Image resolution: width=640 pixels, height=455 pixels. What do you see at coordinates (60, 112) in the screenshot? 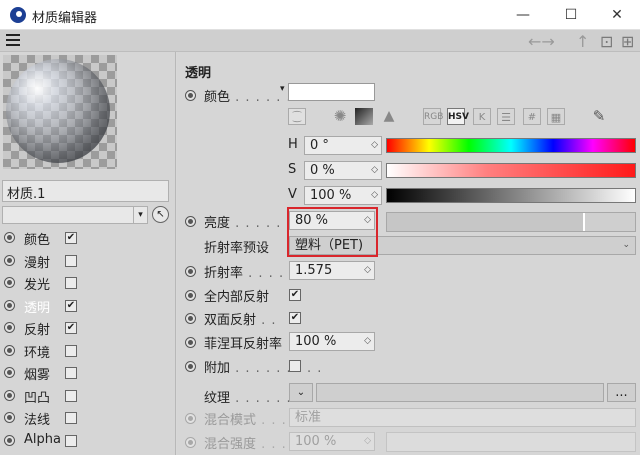
I see `material-preview` at bounding box center [60, 112].